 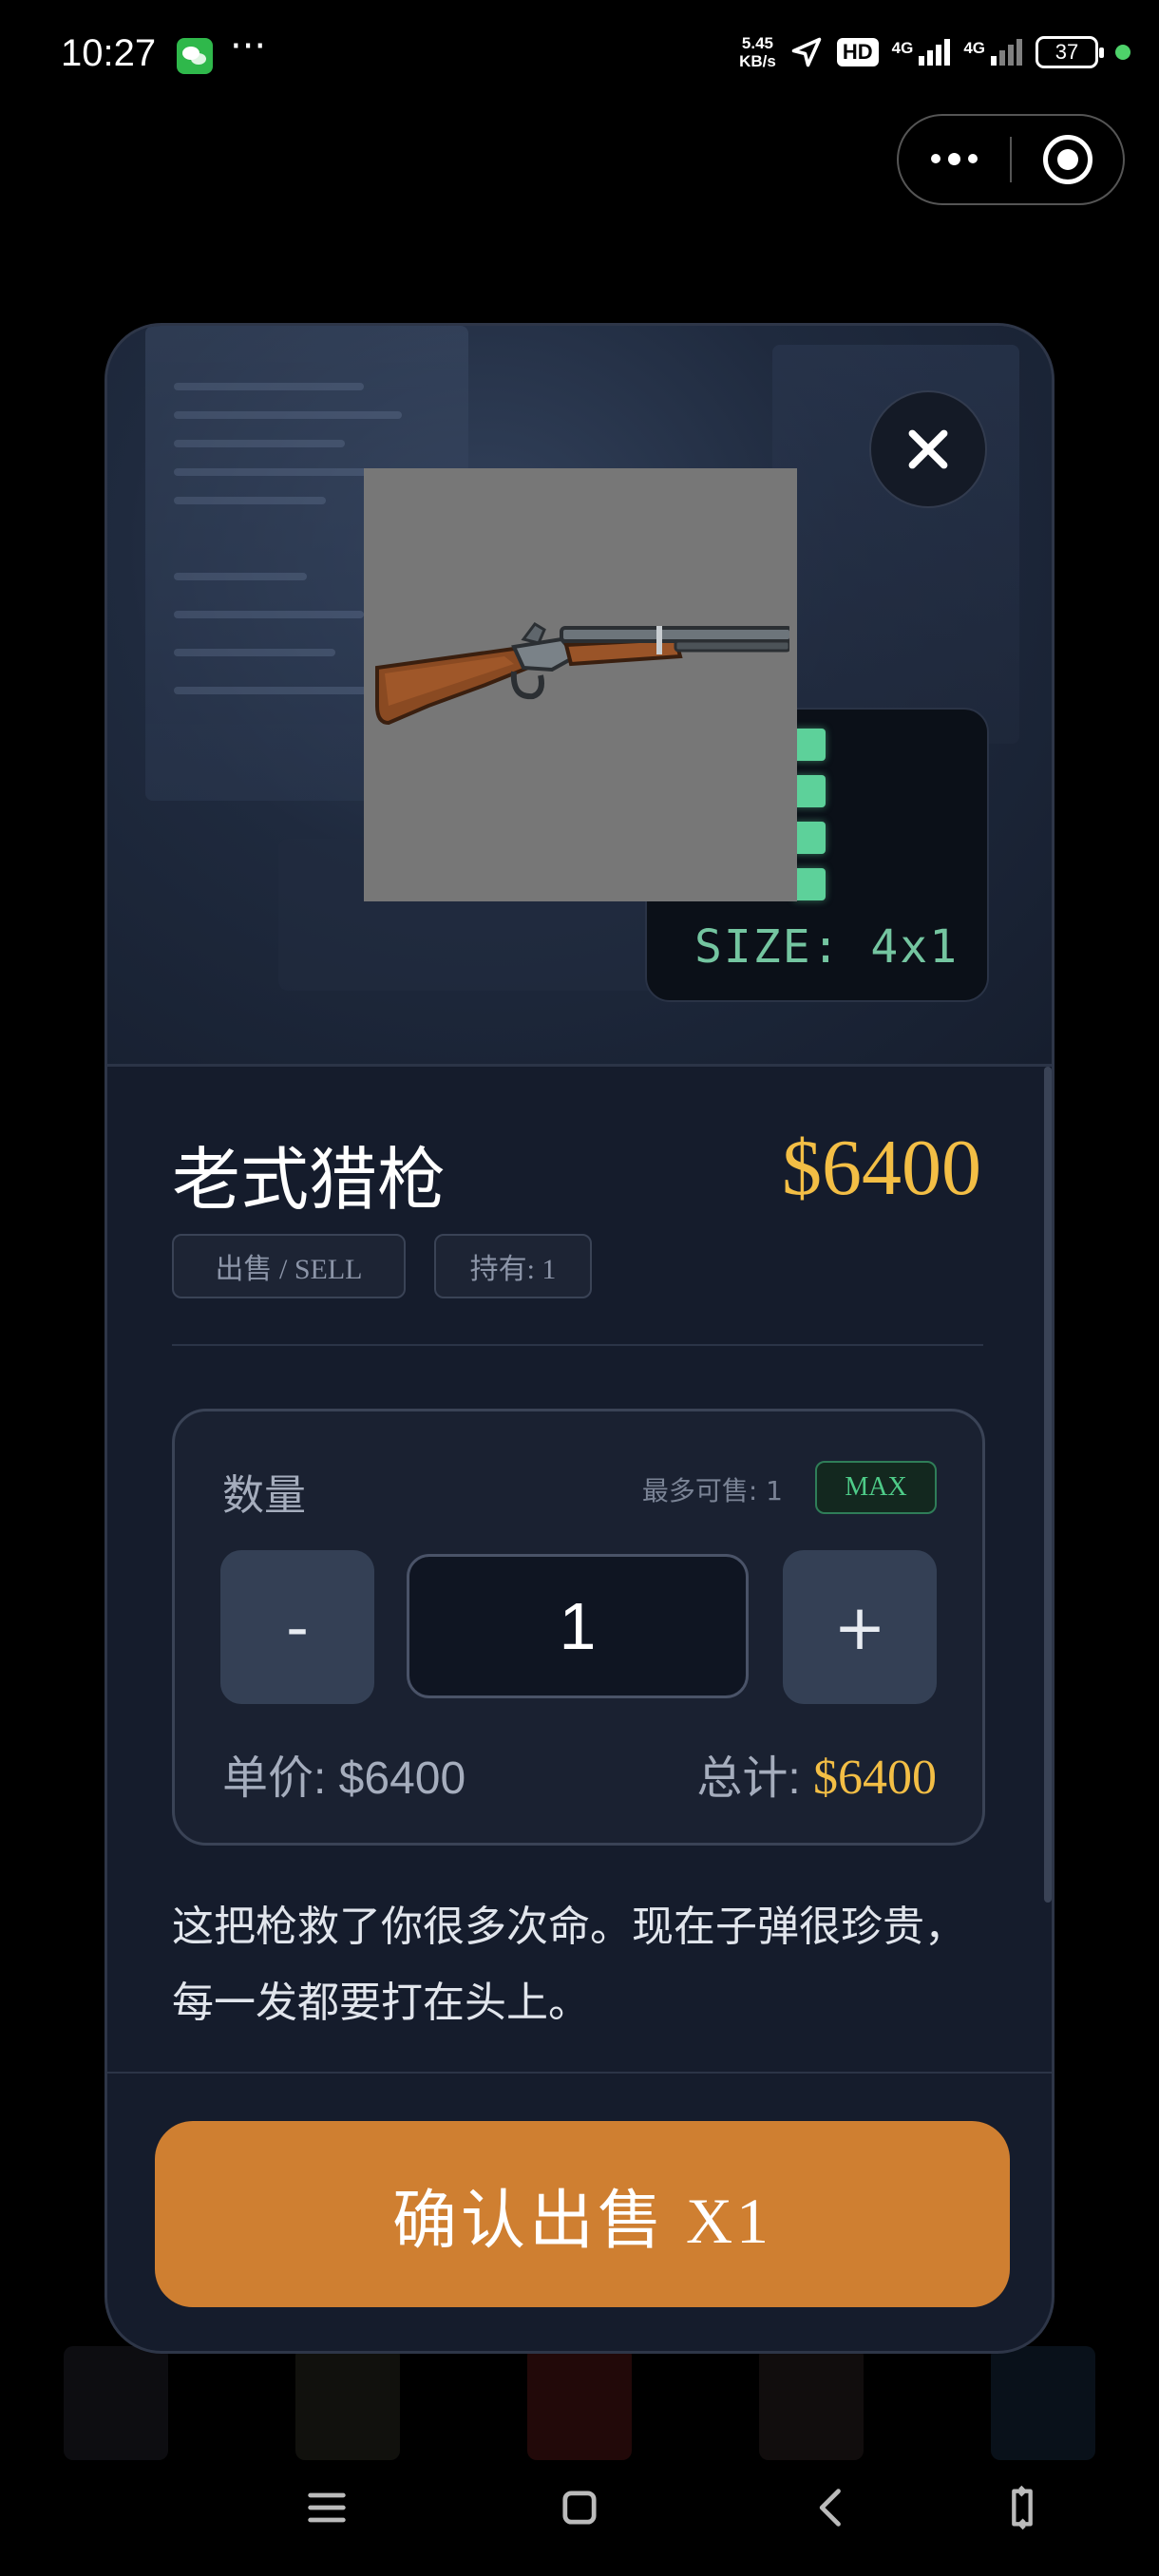 What do you see at coordinates (860, 1627) in the screenshot?
I see `increase-button: +` at bounding box center [860, 1627].